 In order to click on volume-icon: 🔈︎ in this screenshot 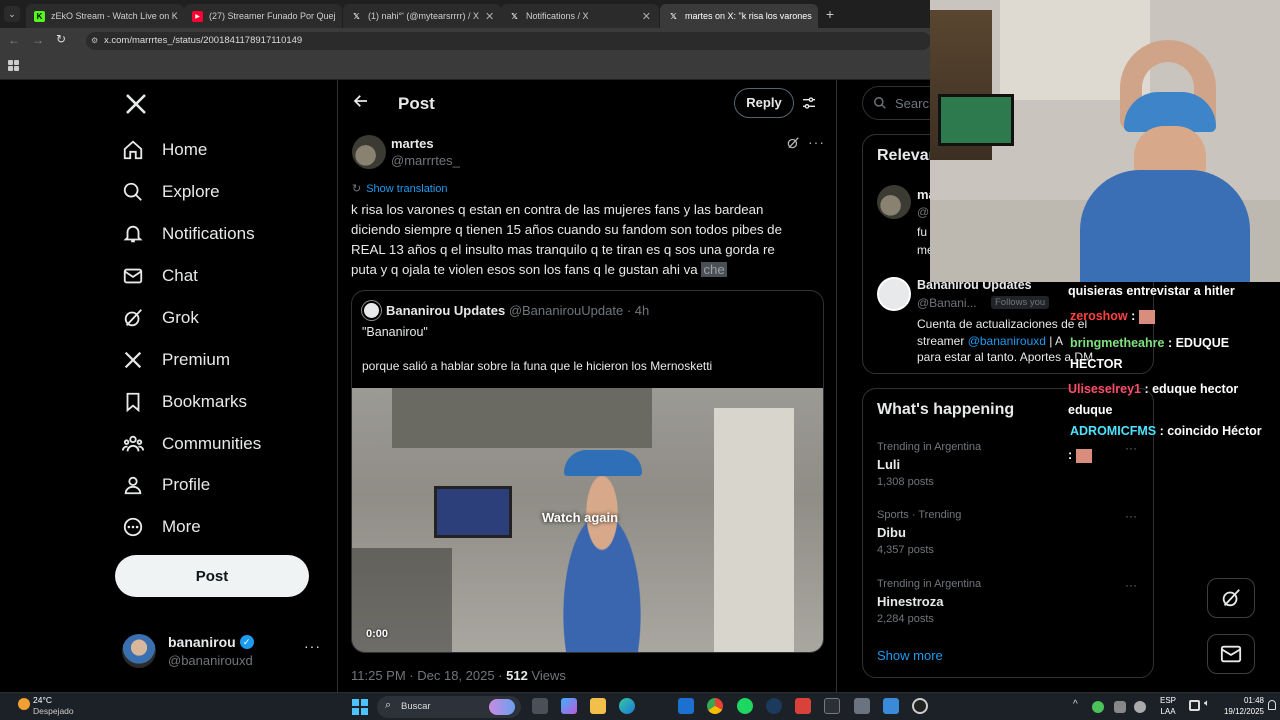, I will do `click(1207, 703)`.